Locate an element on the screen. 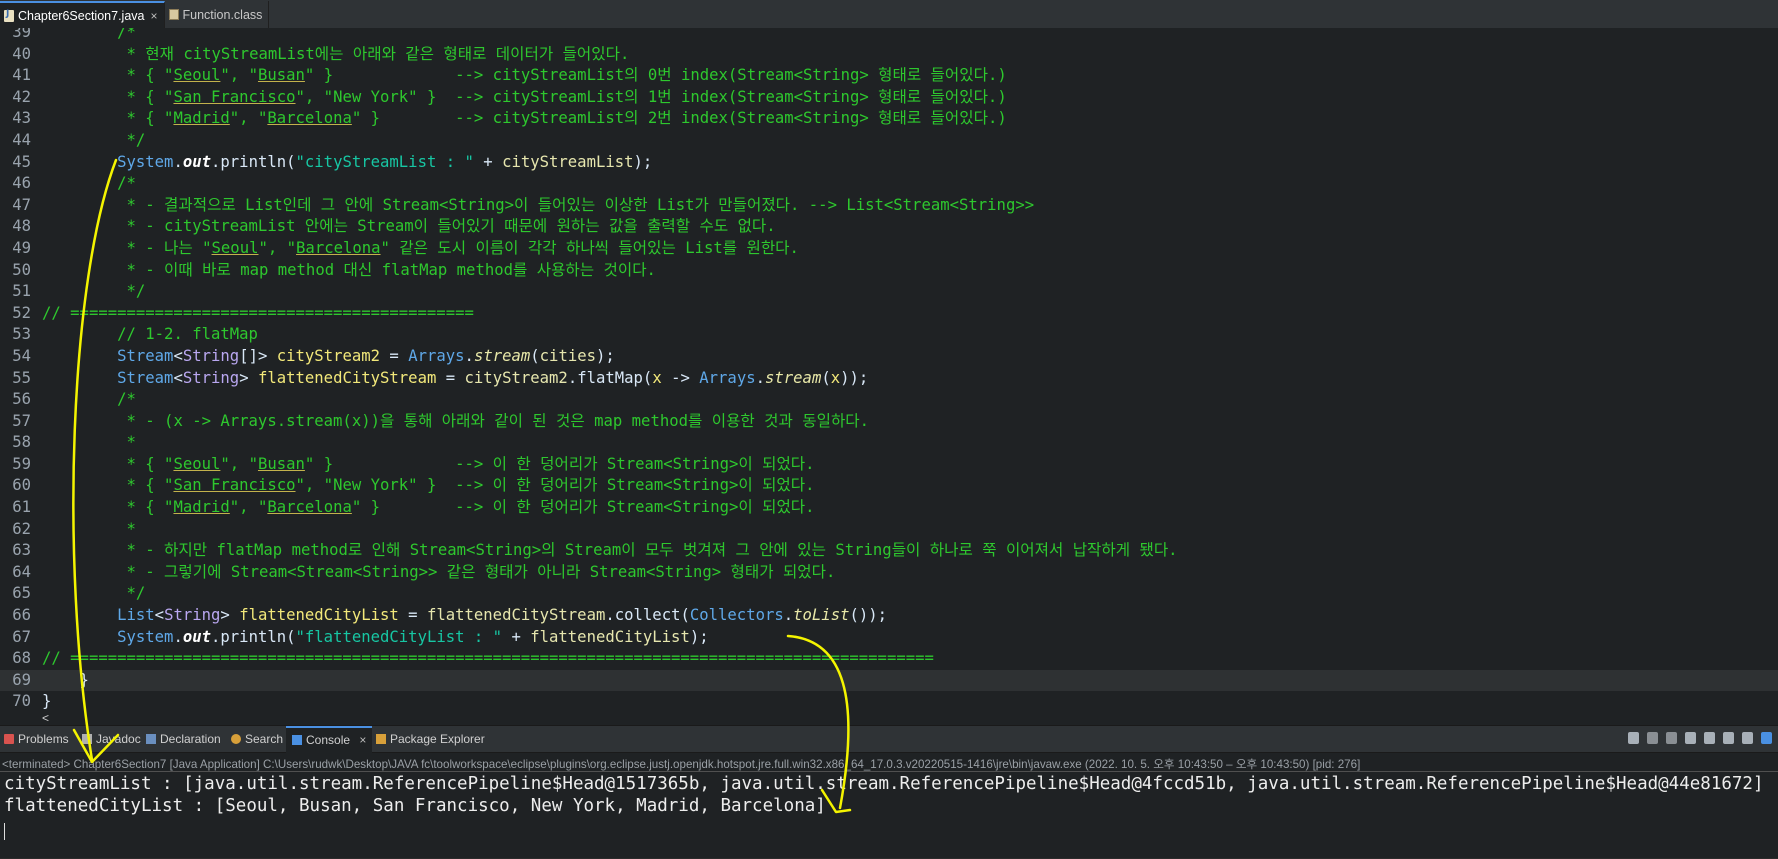 This screenshot has height=859, width=1778. remove-launch-icon is located at coordinates (1652, 738).